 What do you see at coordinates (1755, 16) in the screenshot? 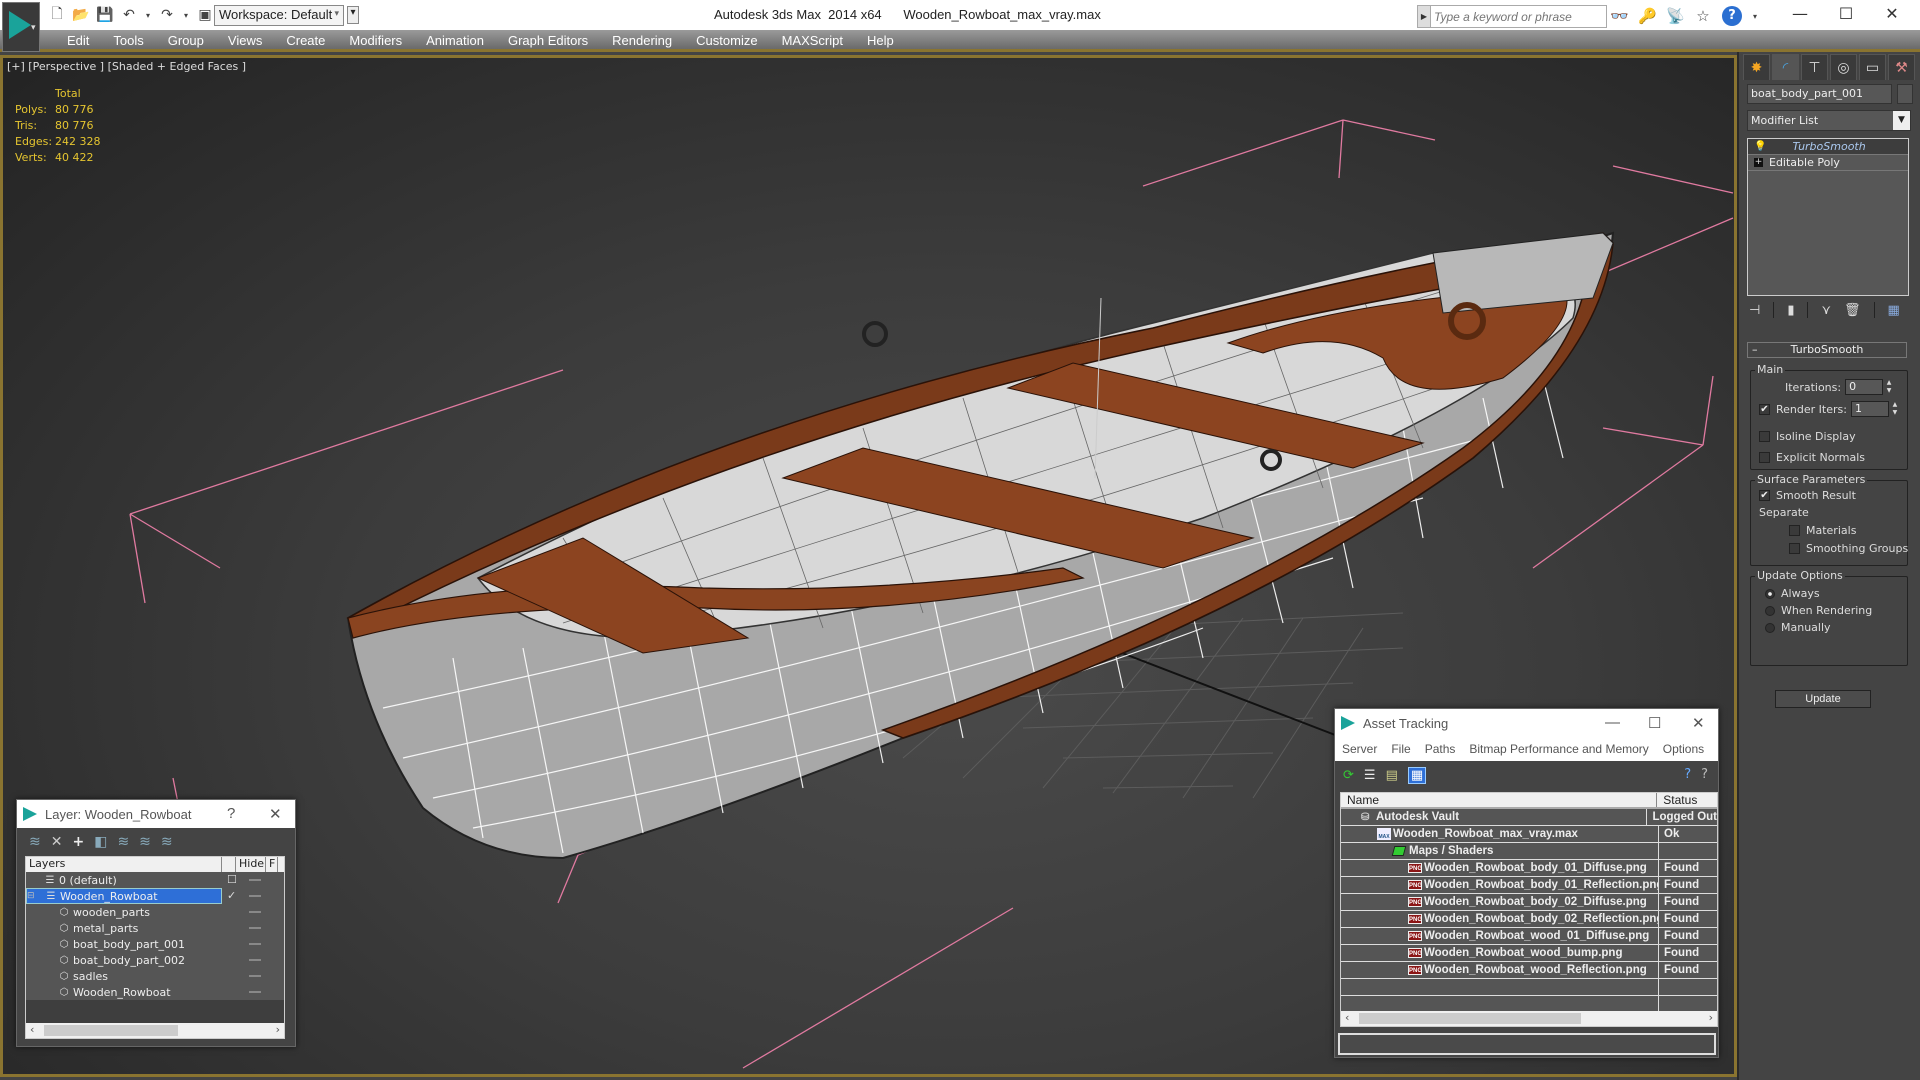
I see `help-dropdown-icon: ▾` at bounding box center [1755, 16].